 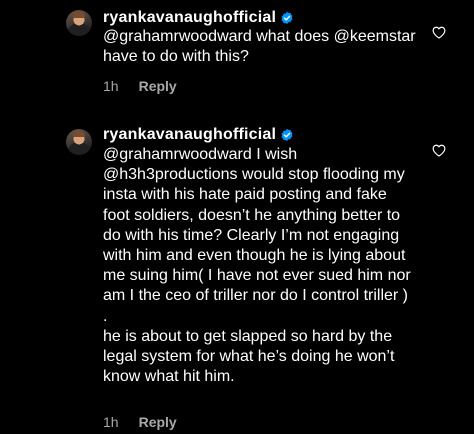 I want to click on avatar, so click(x=79, y=142).